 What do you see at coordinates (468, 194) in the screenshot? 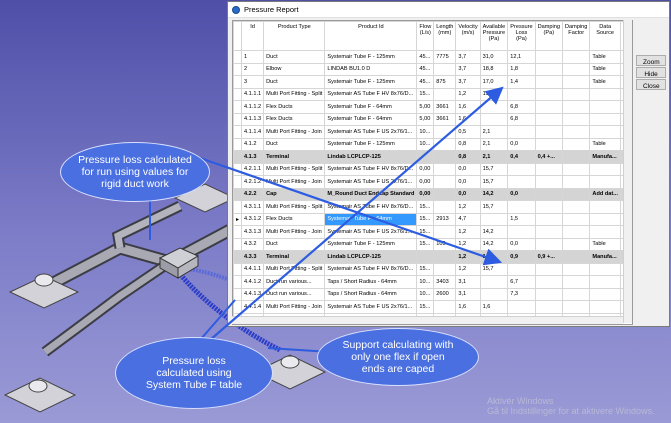
I see `table-cell: 0,0` at bounding box center [468, 194].